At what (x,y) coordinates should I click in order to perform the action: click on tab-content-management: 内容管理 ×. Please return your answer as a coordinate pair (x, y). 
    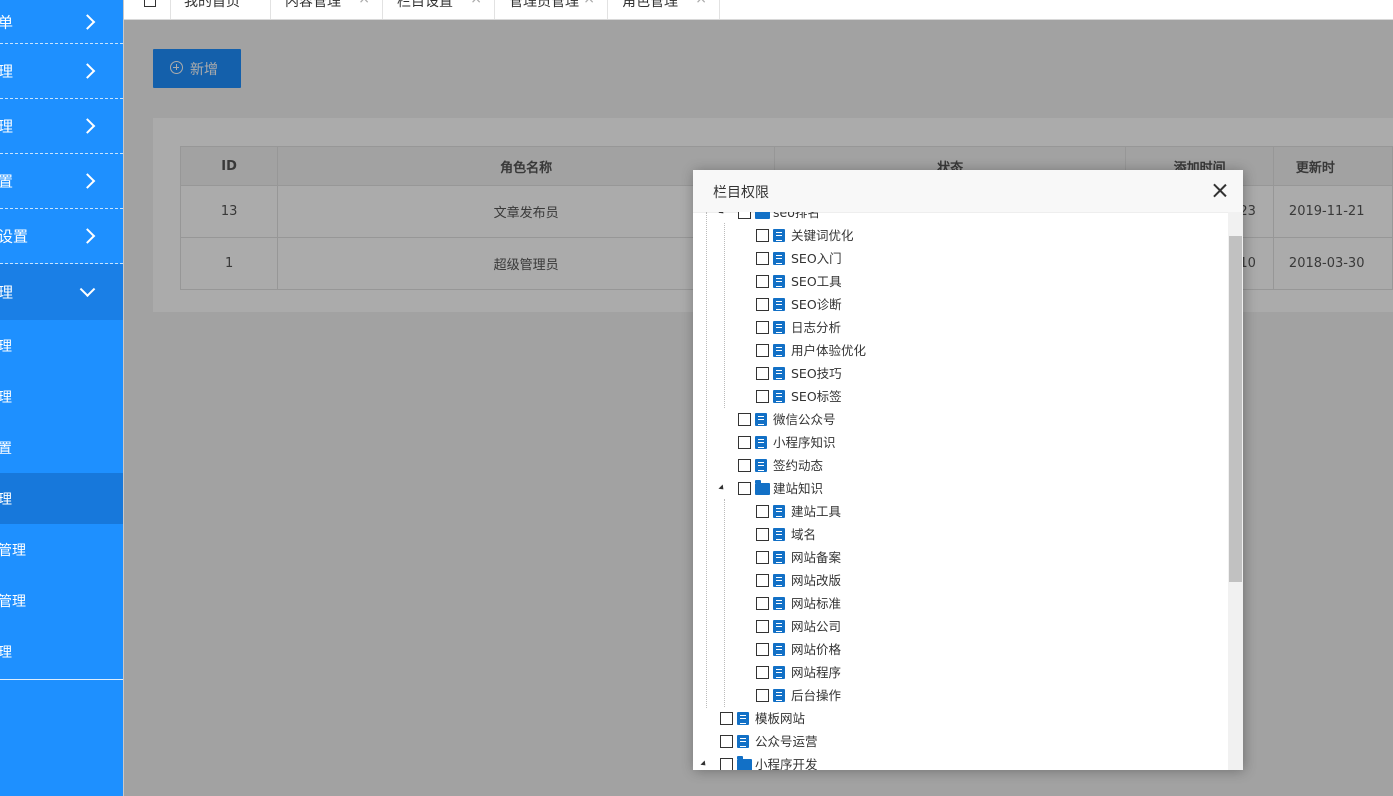
    Looking at the image, I should click on (327, 9).